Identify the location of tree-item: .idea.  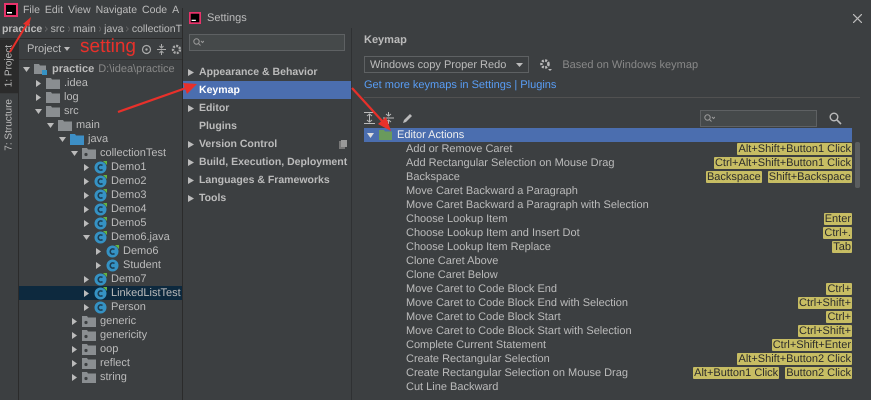
(100, 83).